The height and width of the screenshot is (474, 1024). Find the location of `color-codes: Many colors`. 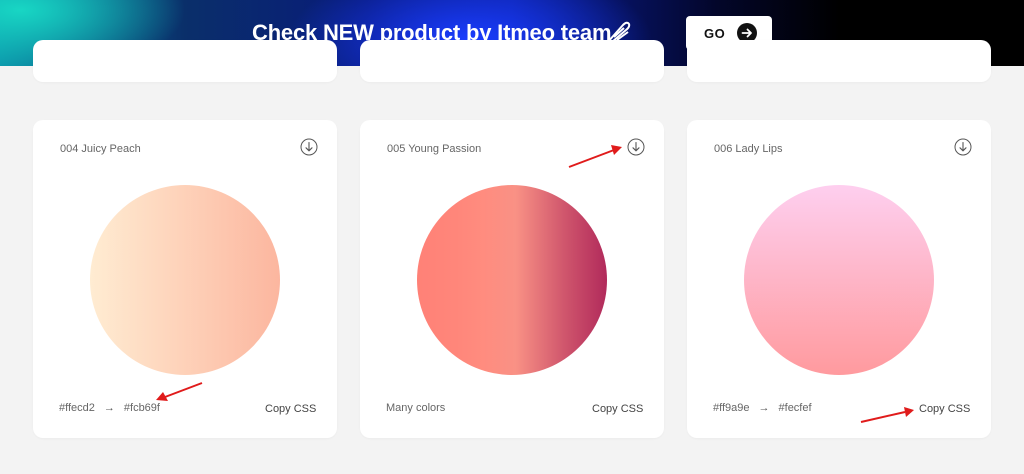

color-codes: Many colors is located at coordinates (415, 408).